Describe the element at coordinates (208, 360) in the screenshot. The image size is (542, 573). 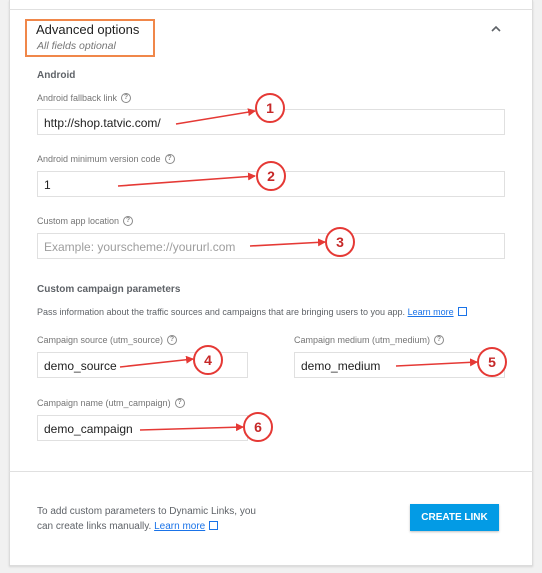
I see `annotation-badge-4: 4` at that location.